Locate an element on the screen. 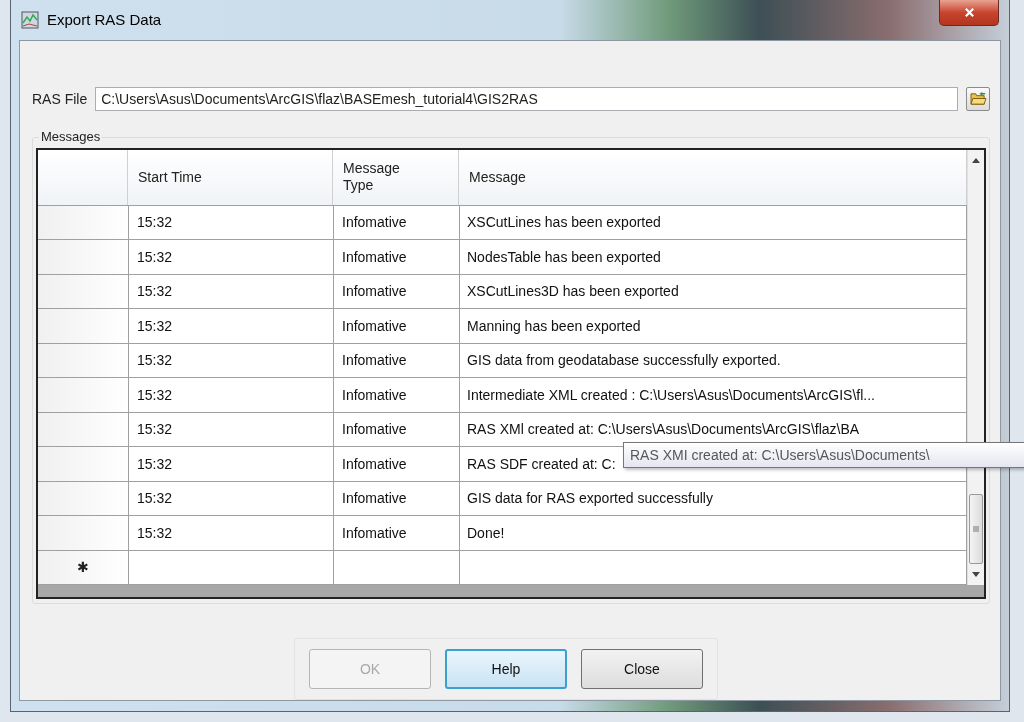 The width and height of the screenshot is (1024, 722). scroll-thumb is located at coordinates (976, 529).